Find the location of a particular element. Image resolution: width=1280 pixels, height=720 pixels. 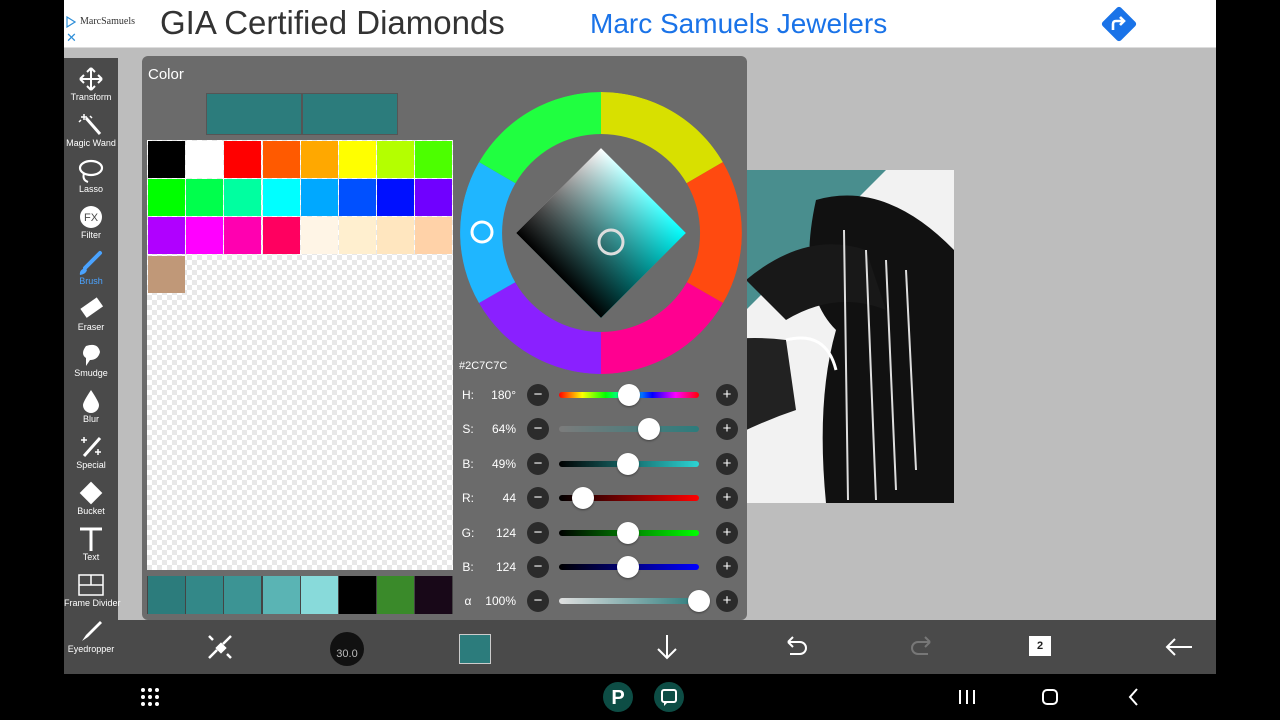

tool-transform: Transform is located at coordinates (91, 87).